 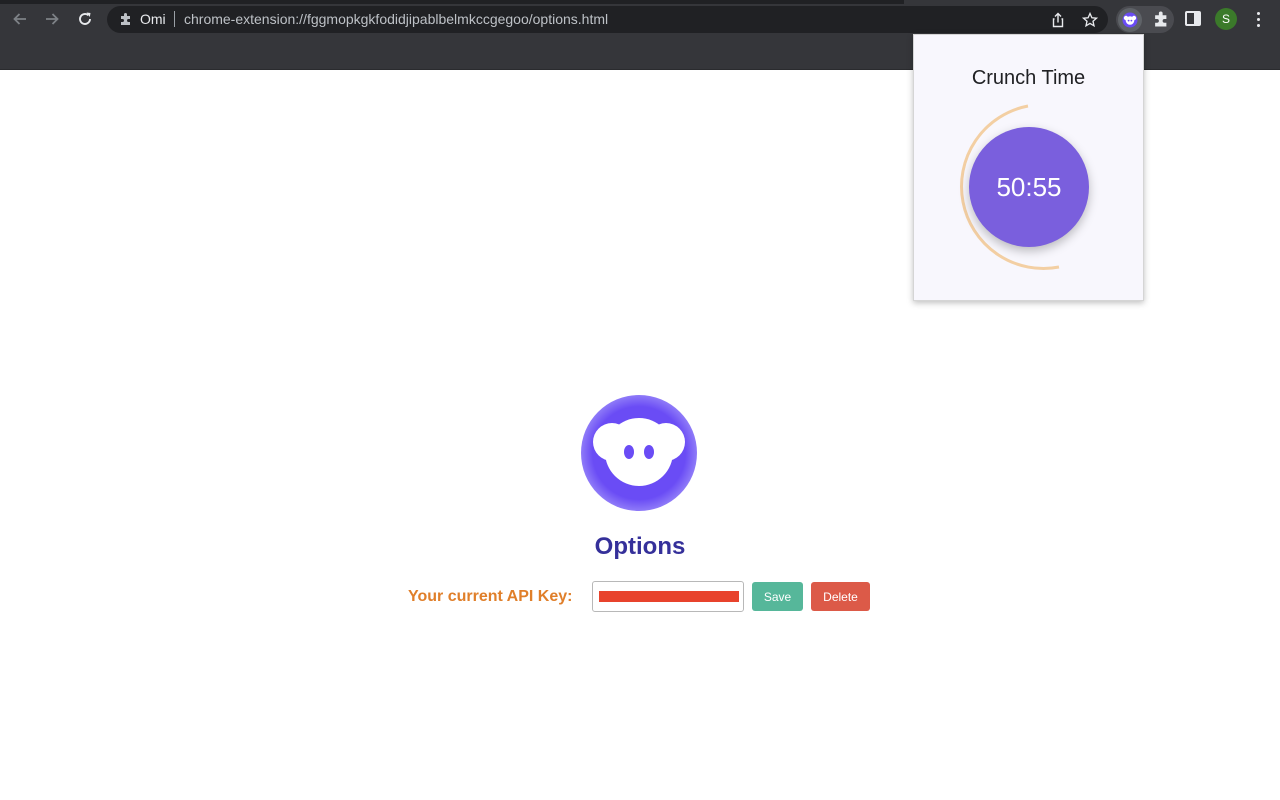 I want to click on omnibox-separator, so click(x=174, y=19).